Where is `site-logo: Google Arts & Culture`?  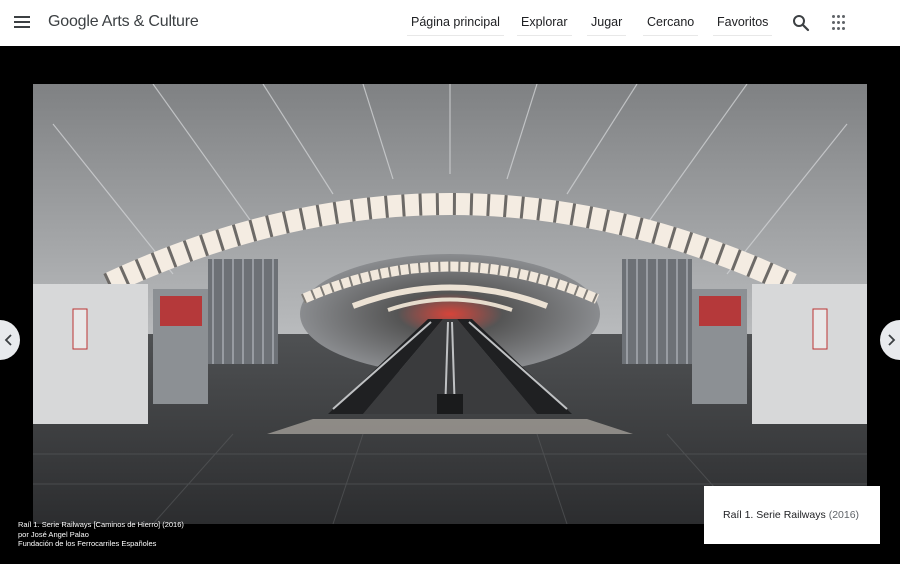 site-logo: Google Arts & Culture is located at coordinates (123, 22).